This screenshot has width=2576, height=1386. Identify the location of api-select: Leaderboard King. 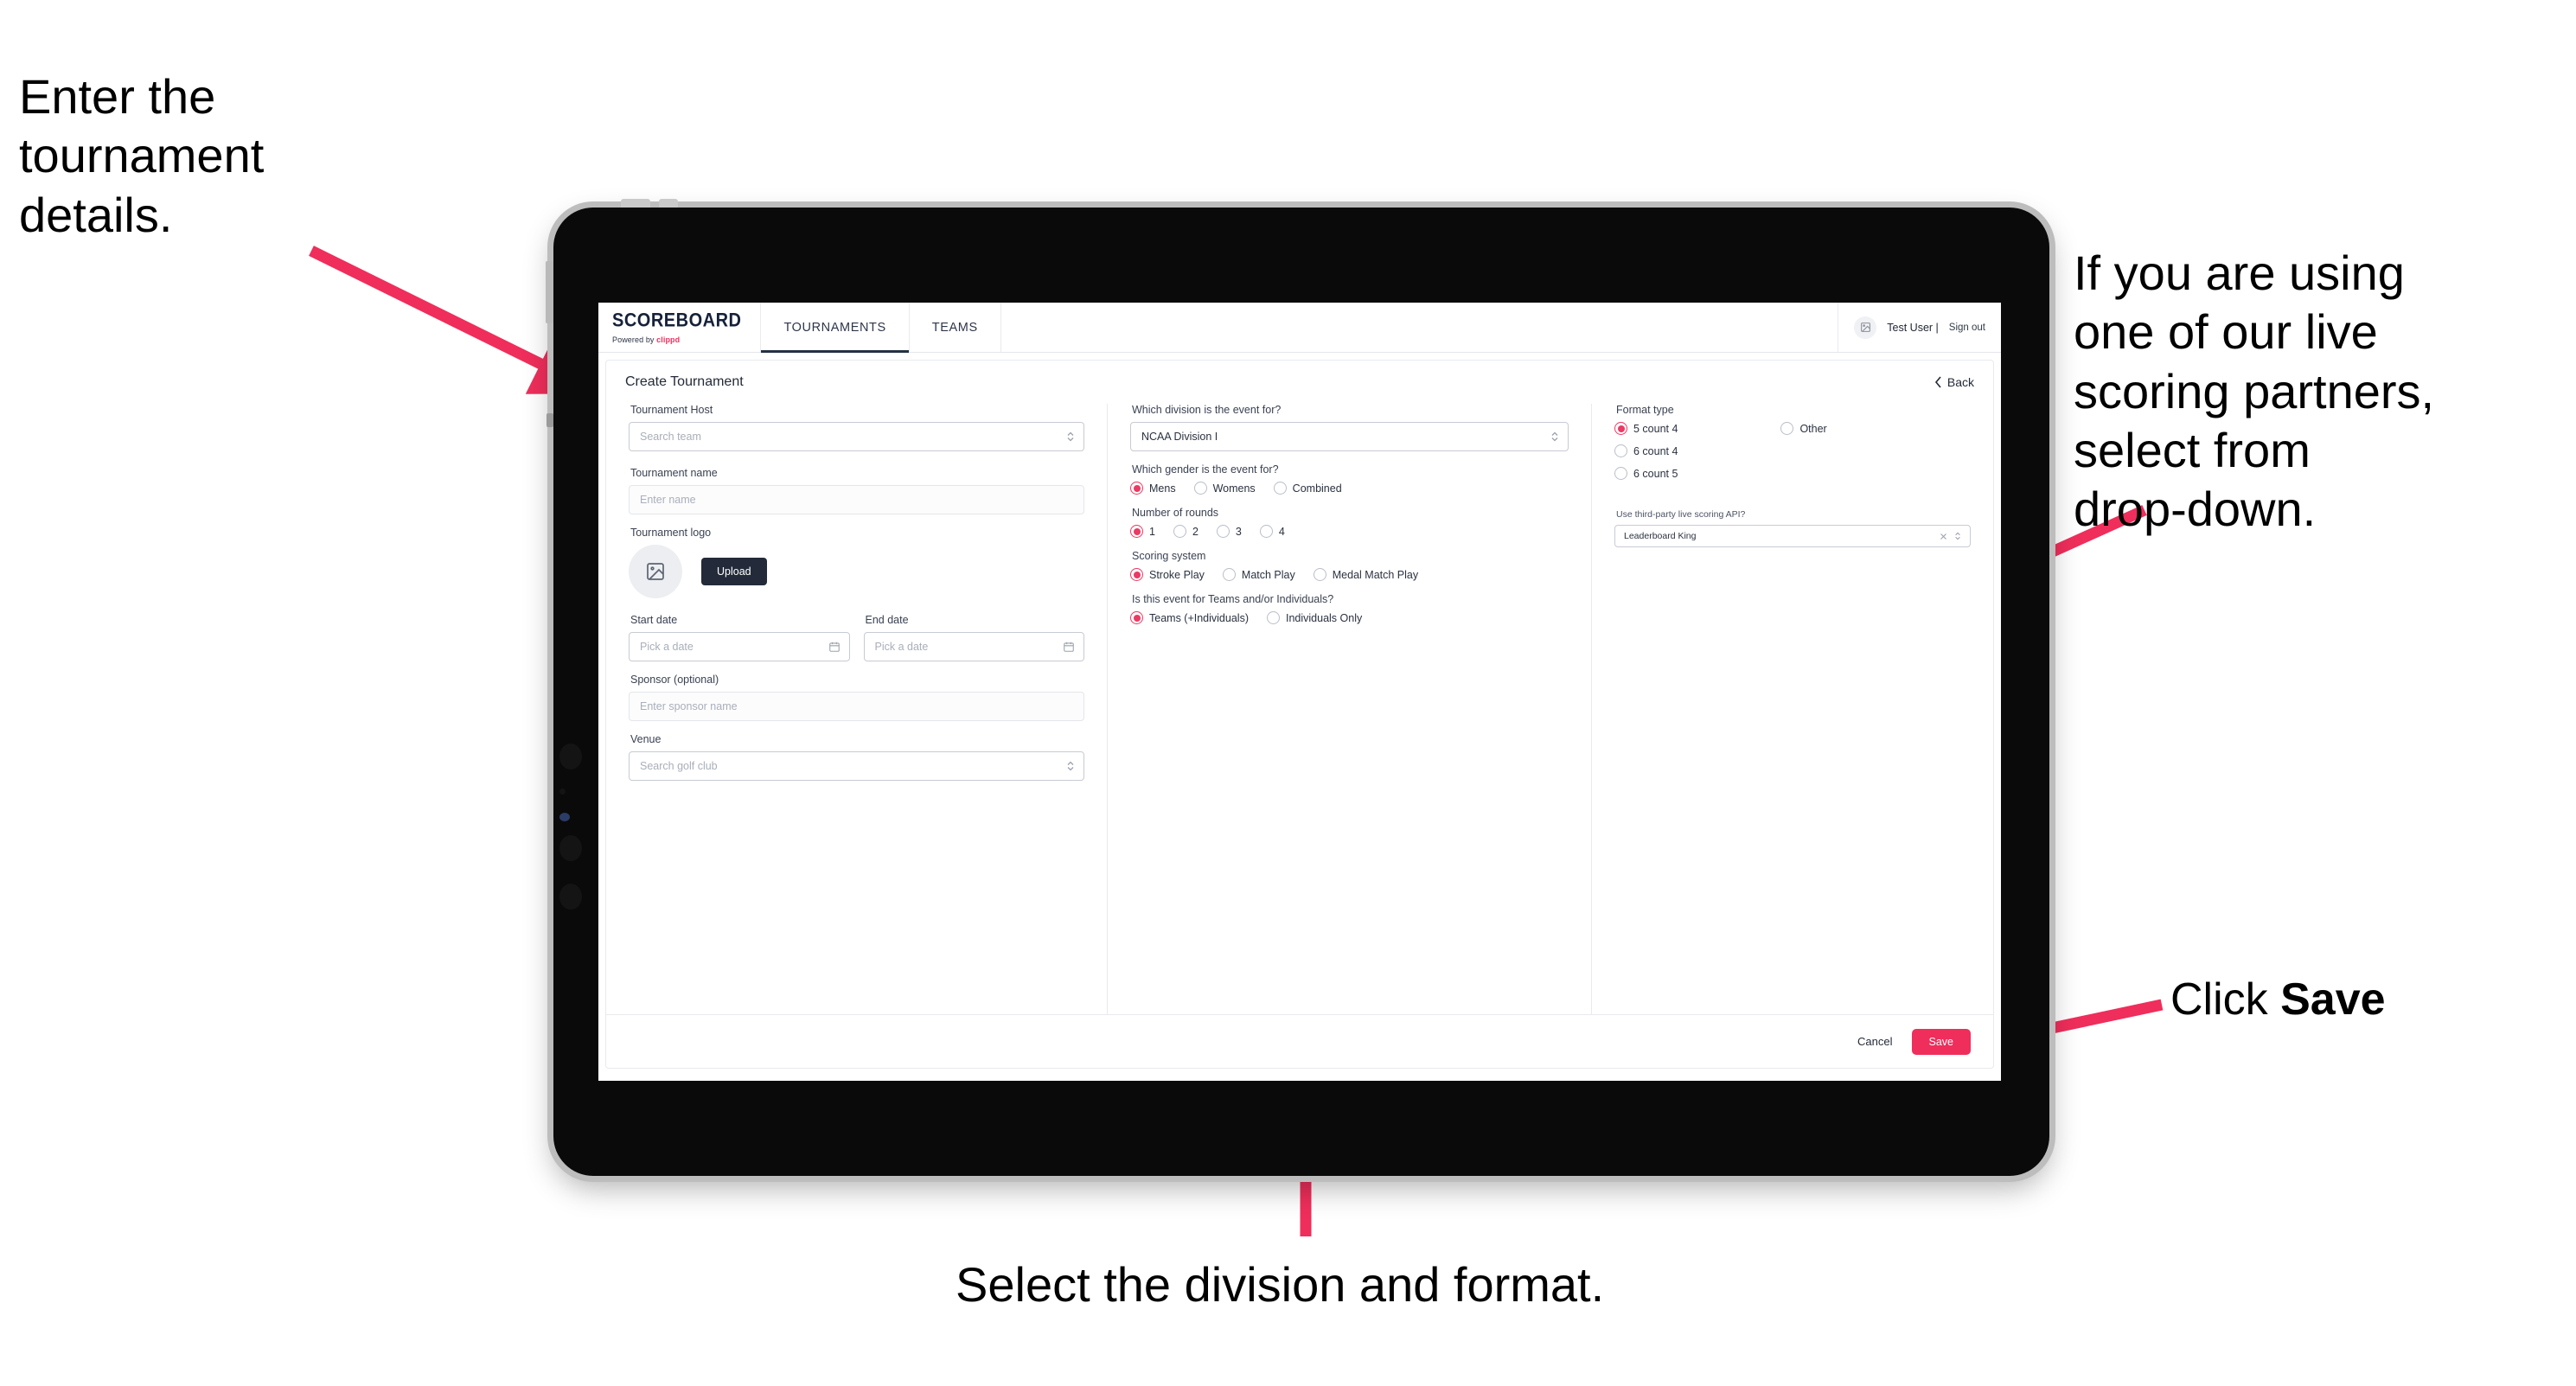
(1792, 536).